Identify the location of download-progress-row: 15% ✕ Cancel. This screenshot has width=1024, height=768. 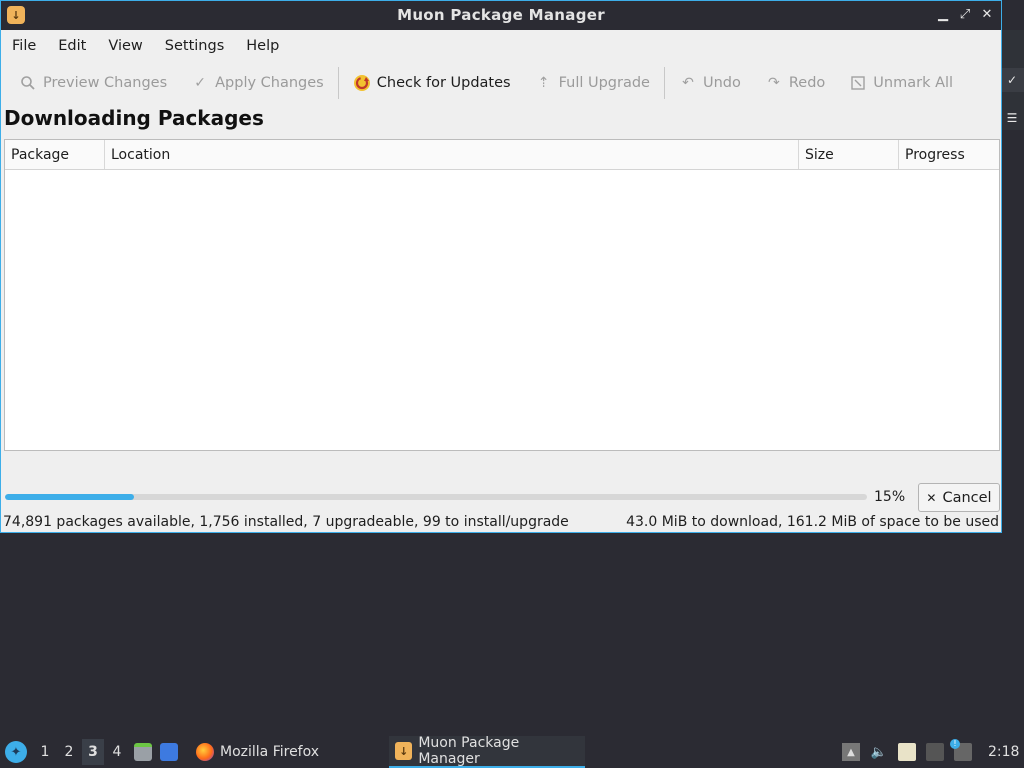
(502, 498).